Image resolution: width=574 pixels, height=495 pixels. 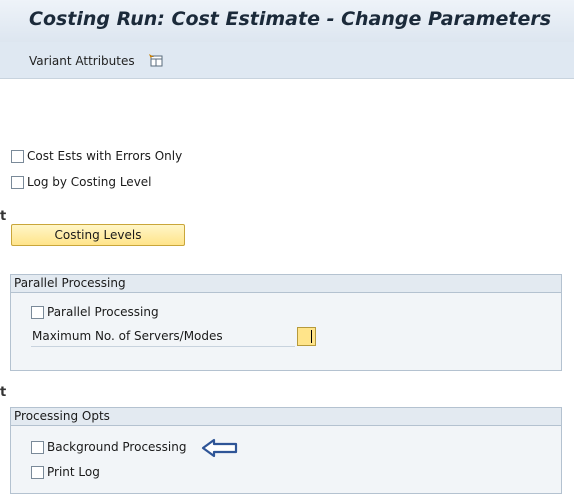 I want to click on left-arrow-icon, so click(x=220, y=448).